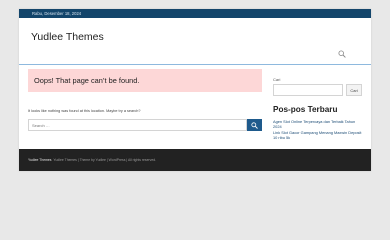  What do you see at coordinates (145, 80) in the screenshot?
I see `not-found-banner: Oops! That page can’t be found.` at bounding box center [145, 80].